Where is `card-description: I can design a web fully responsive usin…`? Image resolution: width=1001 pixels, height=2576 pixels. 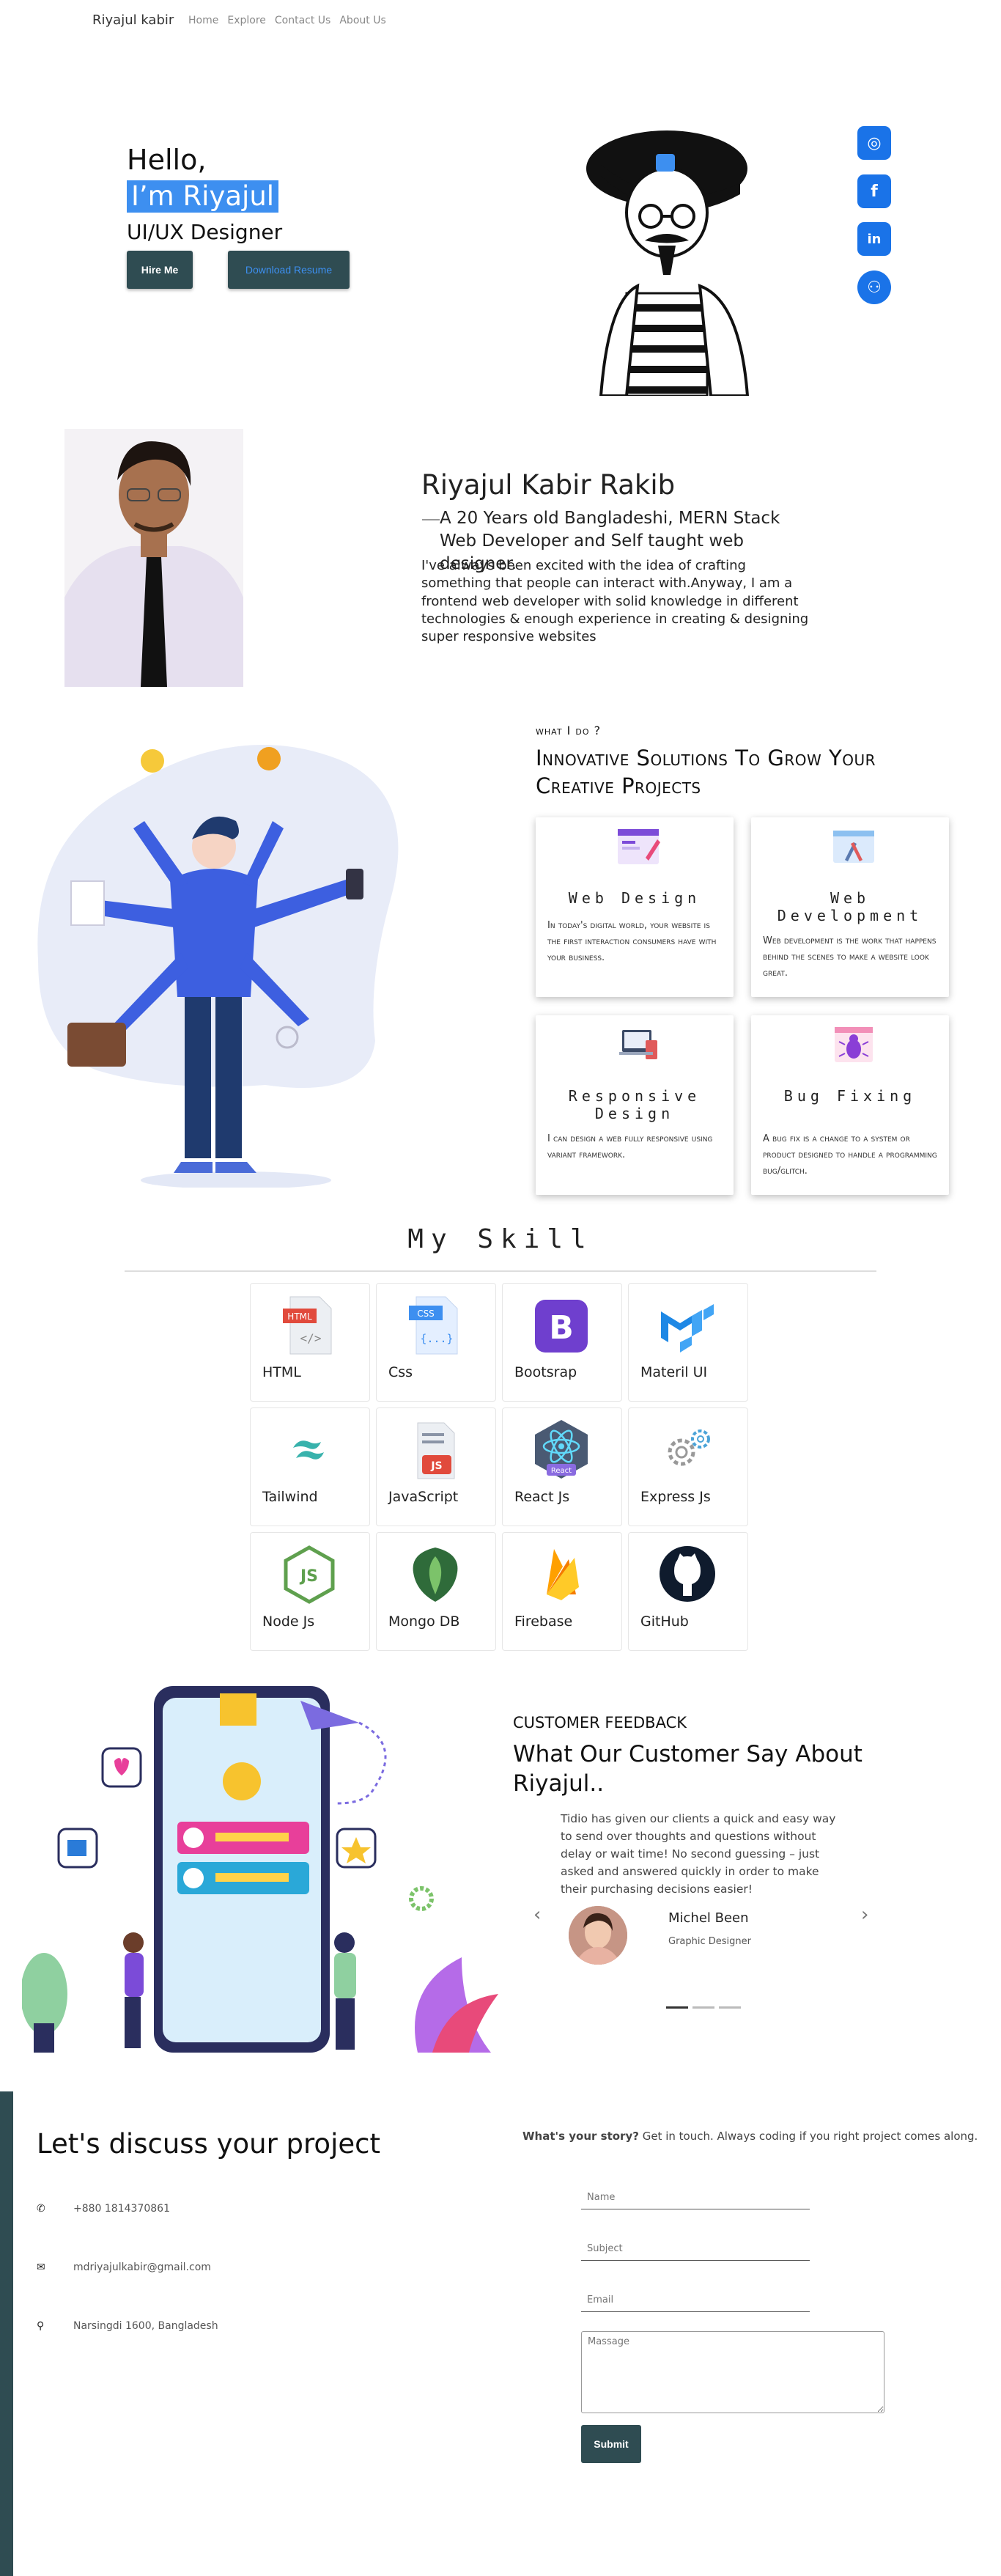
card-description: I can design a web fully responsive usin… is located at coordinates (630, 1147).